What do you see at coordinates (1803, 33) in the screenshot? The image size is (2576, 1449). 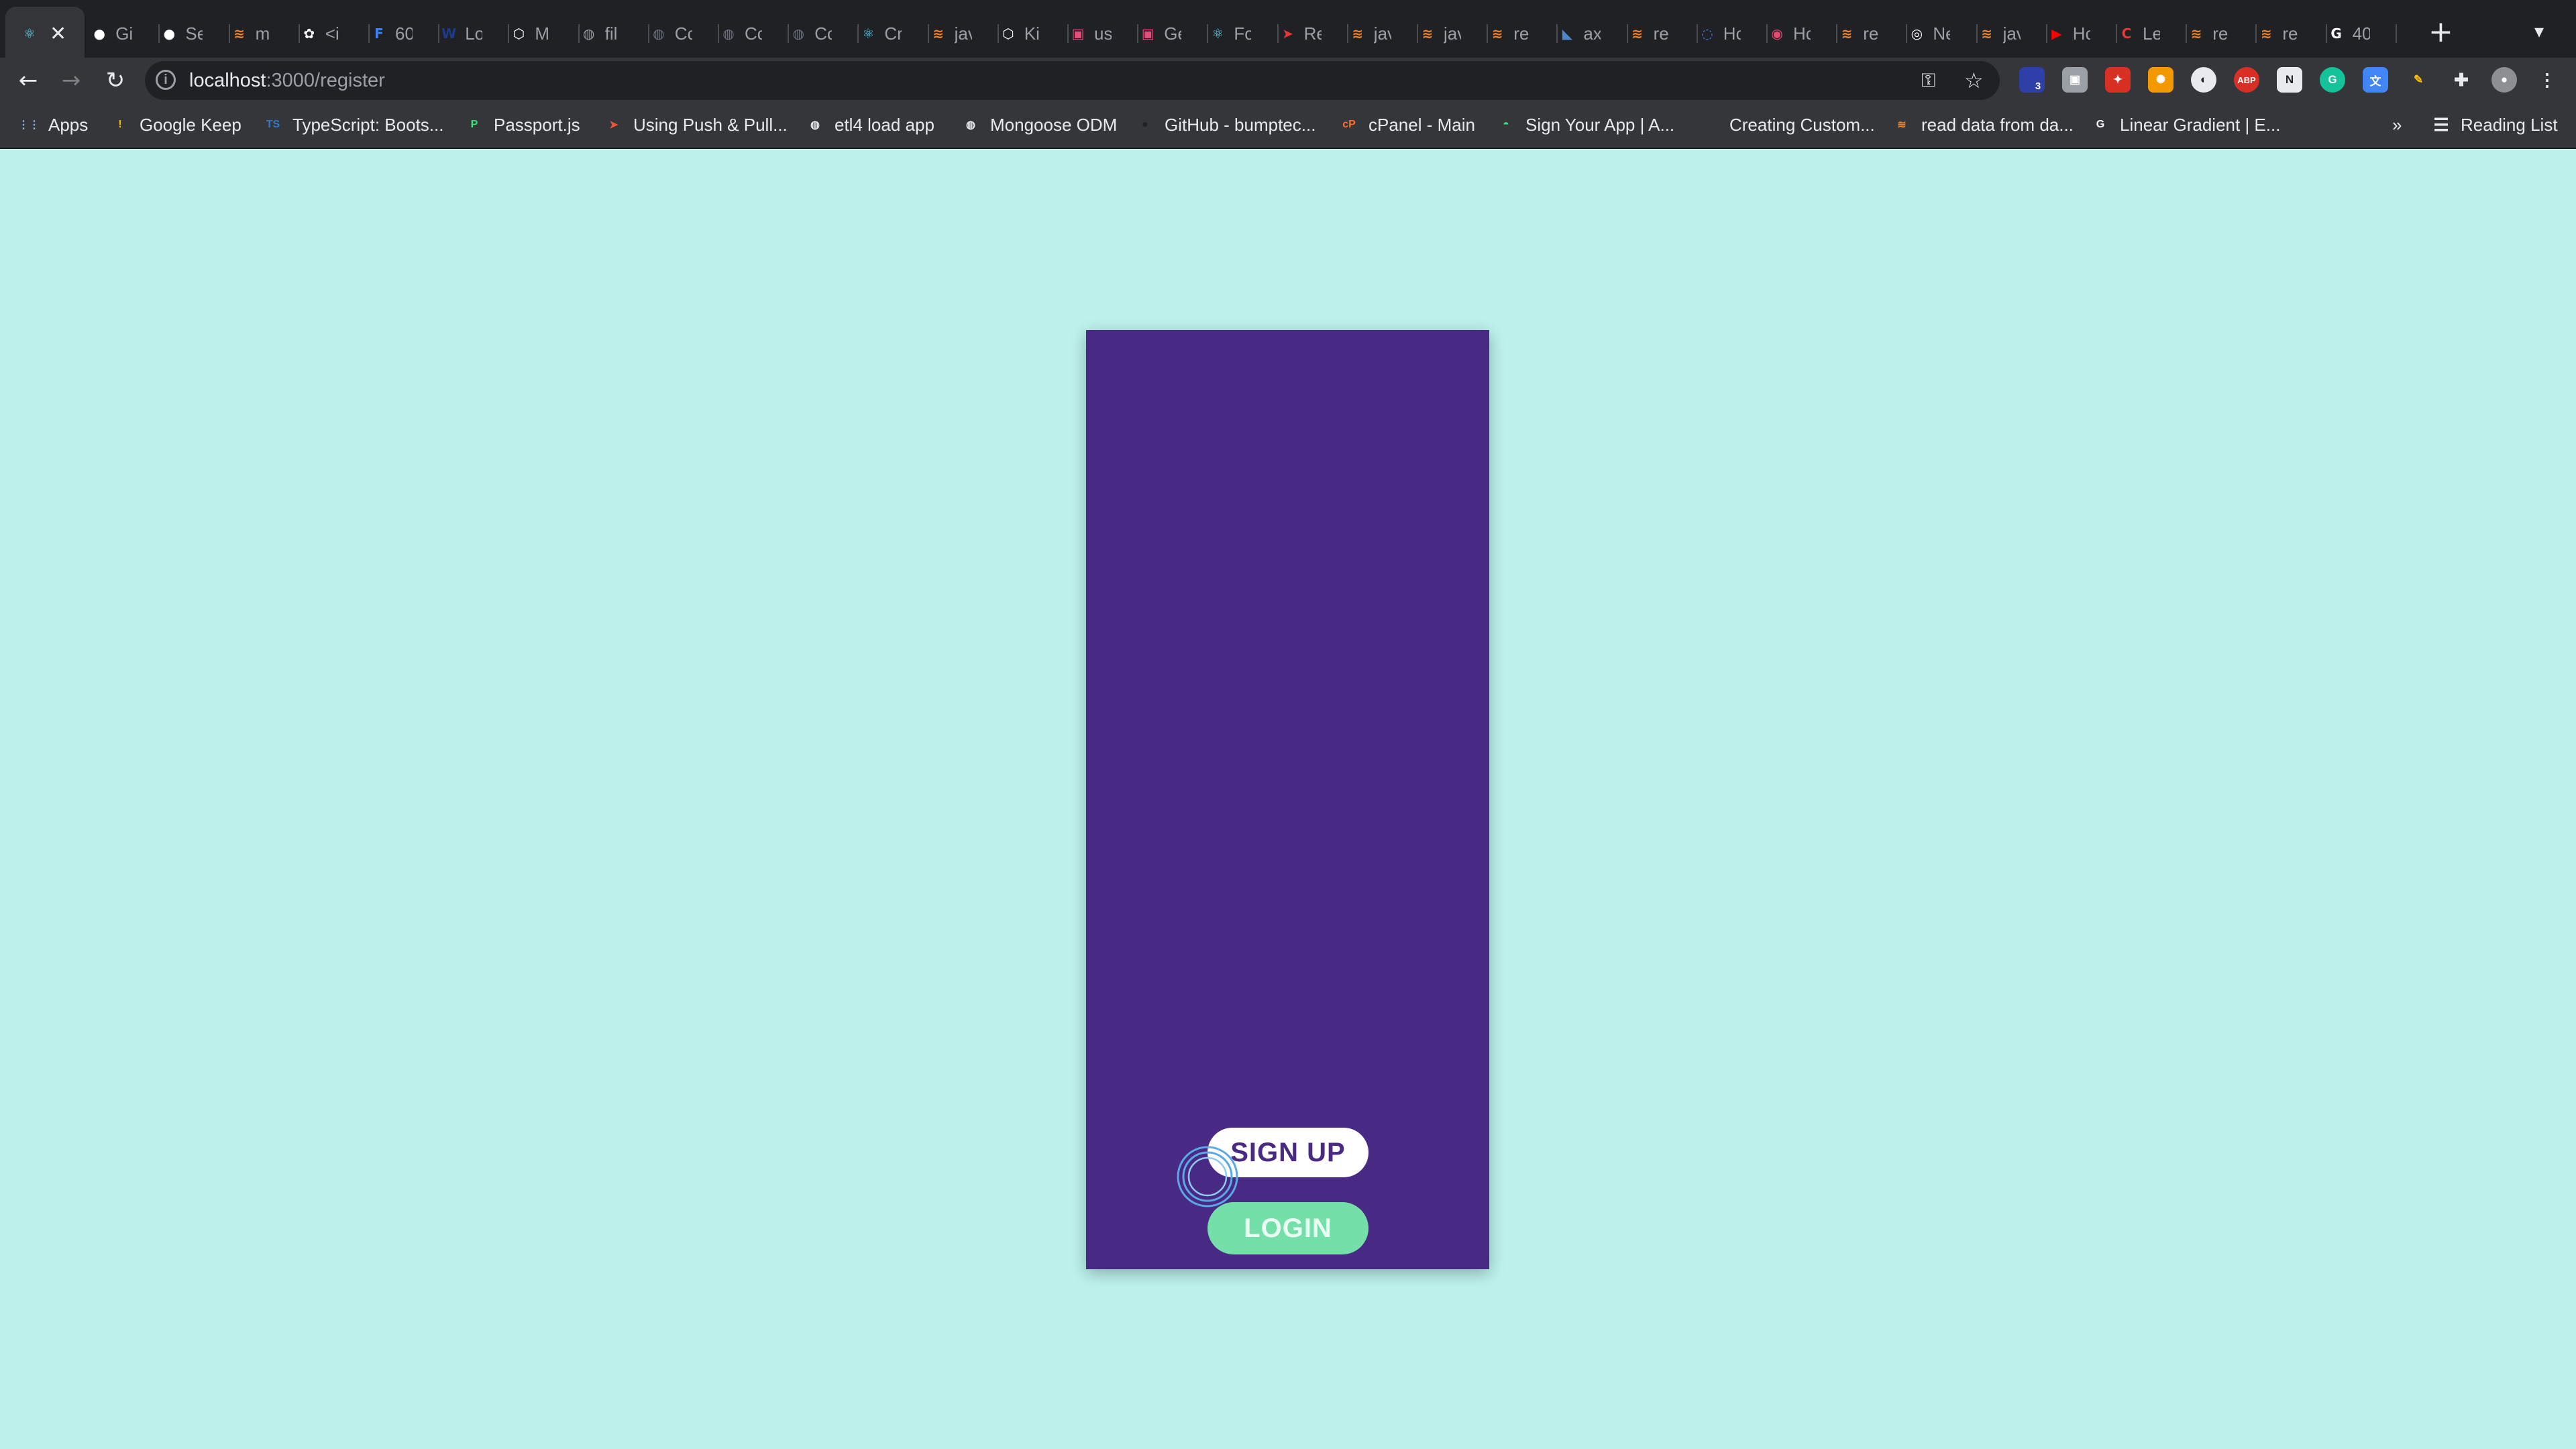 I see `browser-tab: ◉ Hc` at bounding box center [1803, 33].